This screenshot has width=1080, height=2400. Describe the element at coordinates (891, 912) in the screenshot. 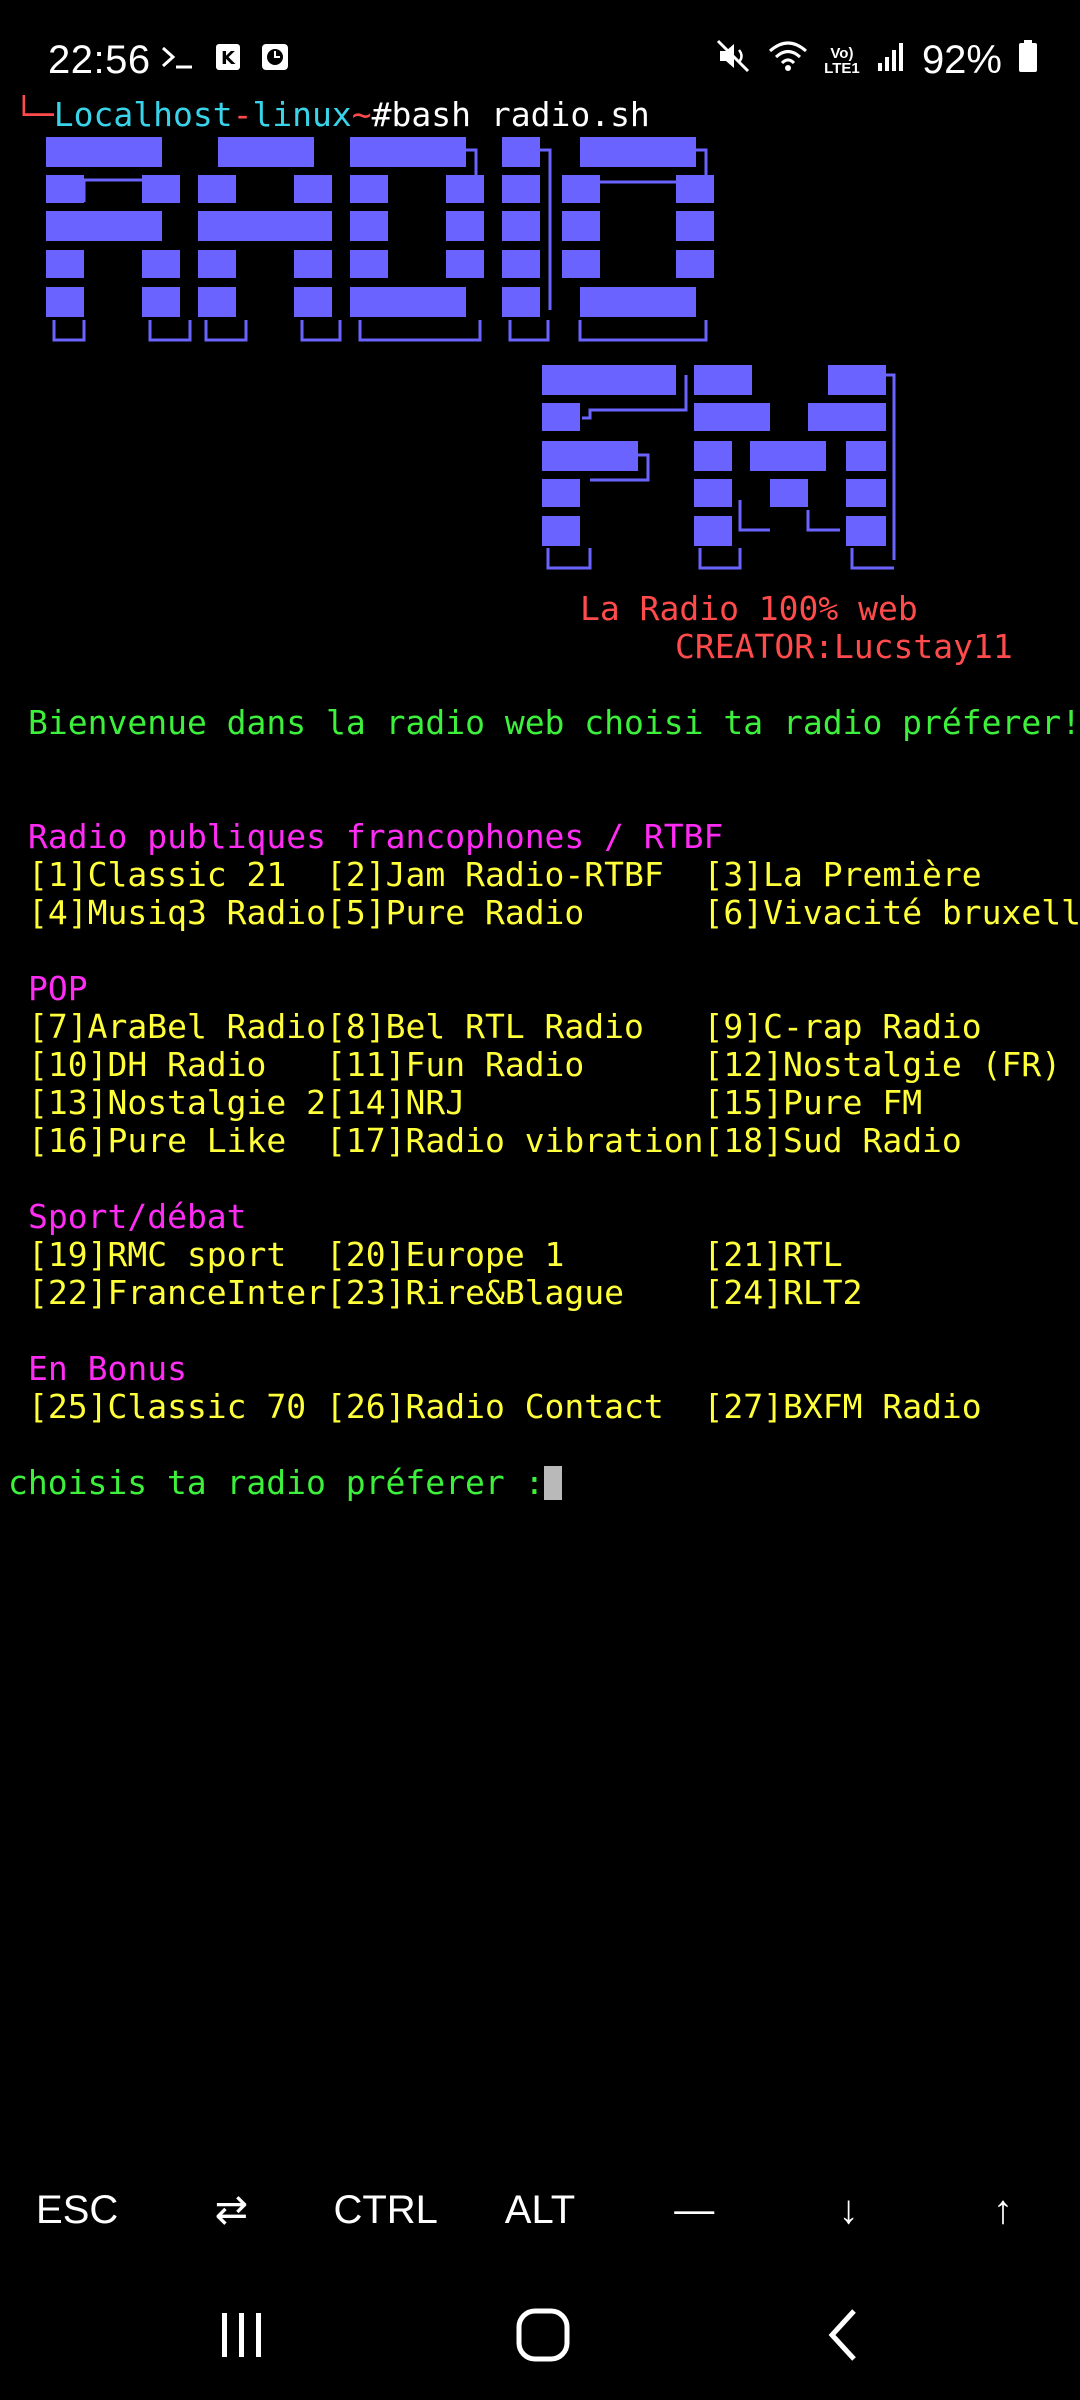

I see `station-item: [6]Vivacité bruxelle` at that location.